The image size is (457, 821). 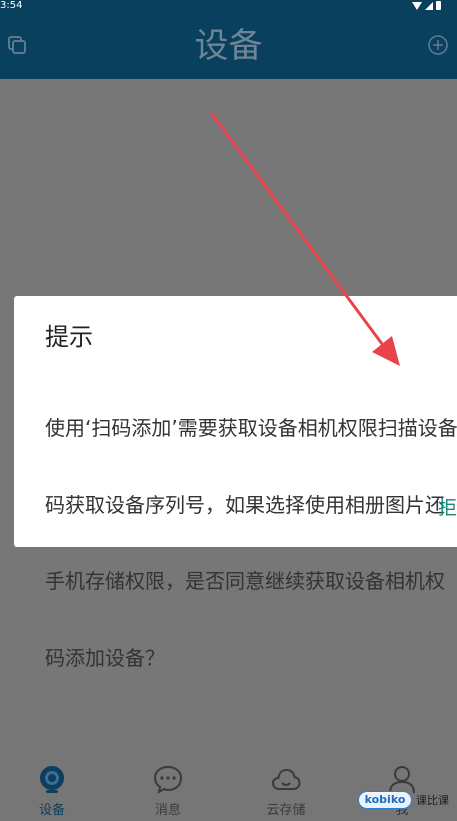 I want to click on watermark: kobiko 课比课, so click(x=406, y=802).